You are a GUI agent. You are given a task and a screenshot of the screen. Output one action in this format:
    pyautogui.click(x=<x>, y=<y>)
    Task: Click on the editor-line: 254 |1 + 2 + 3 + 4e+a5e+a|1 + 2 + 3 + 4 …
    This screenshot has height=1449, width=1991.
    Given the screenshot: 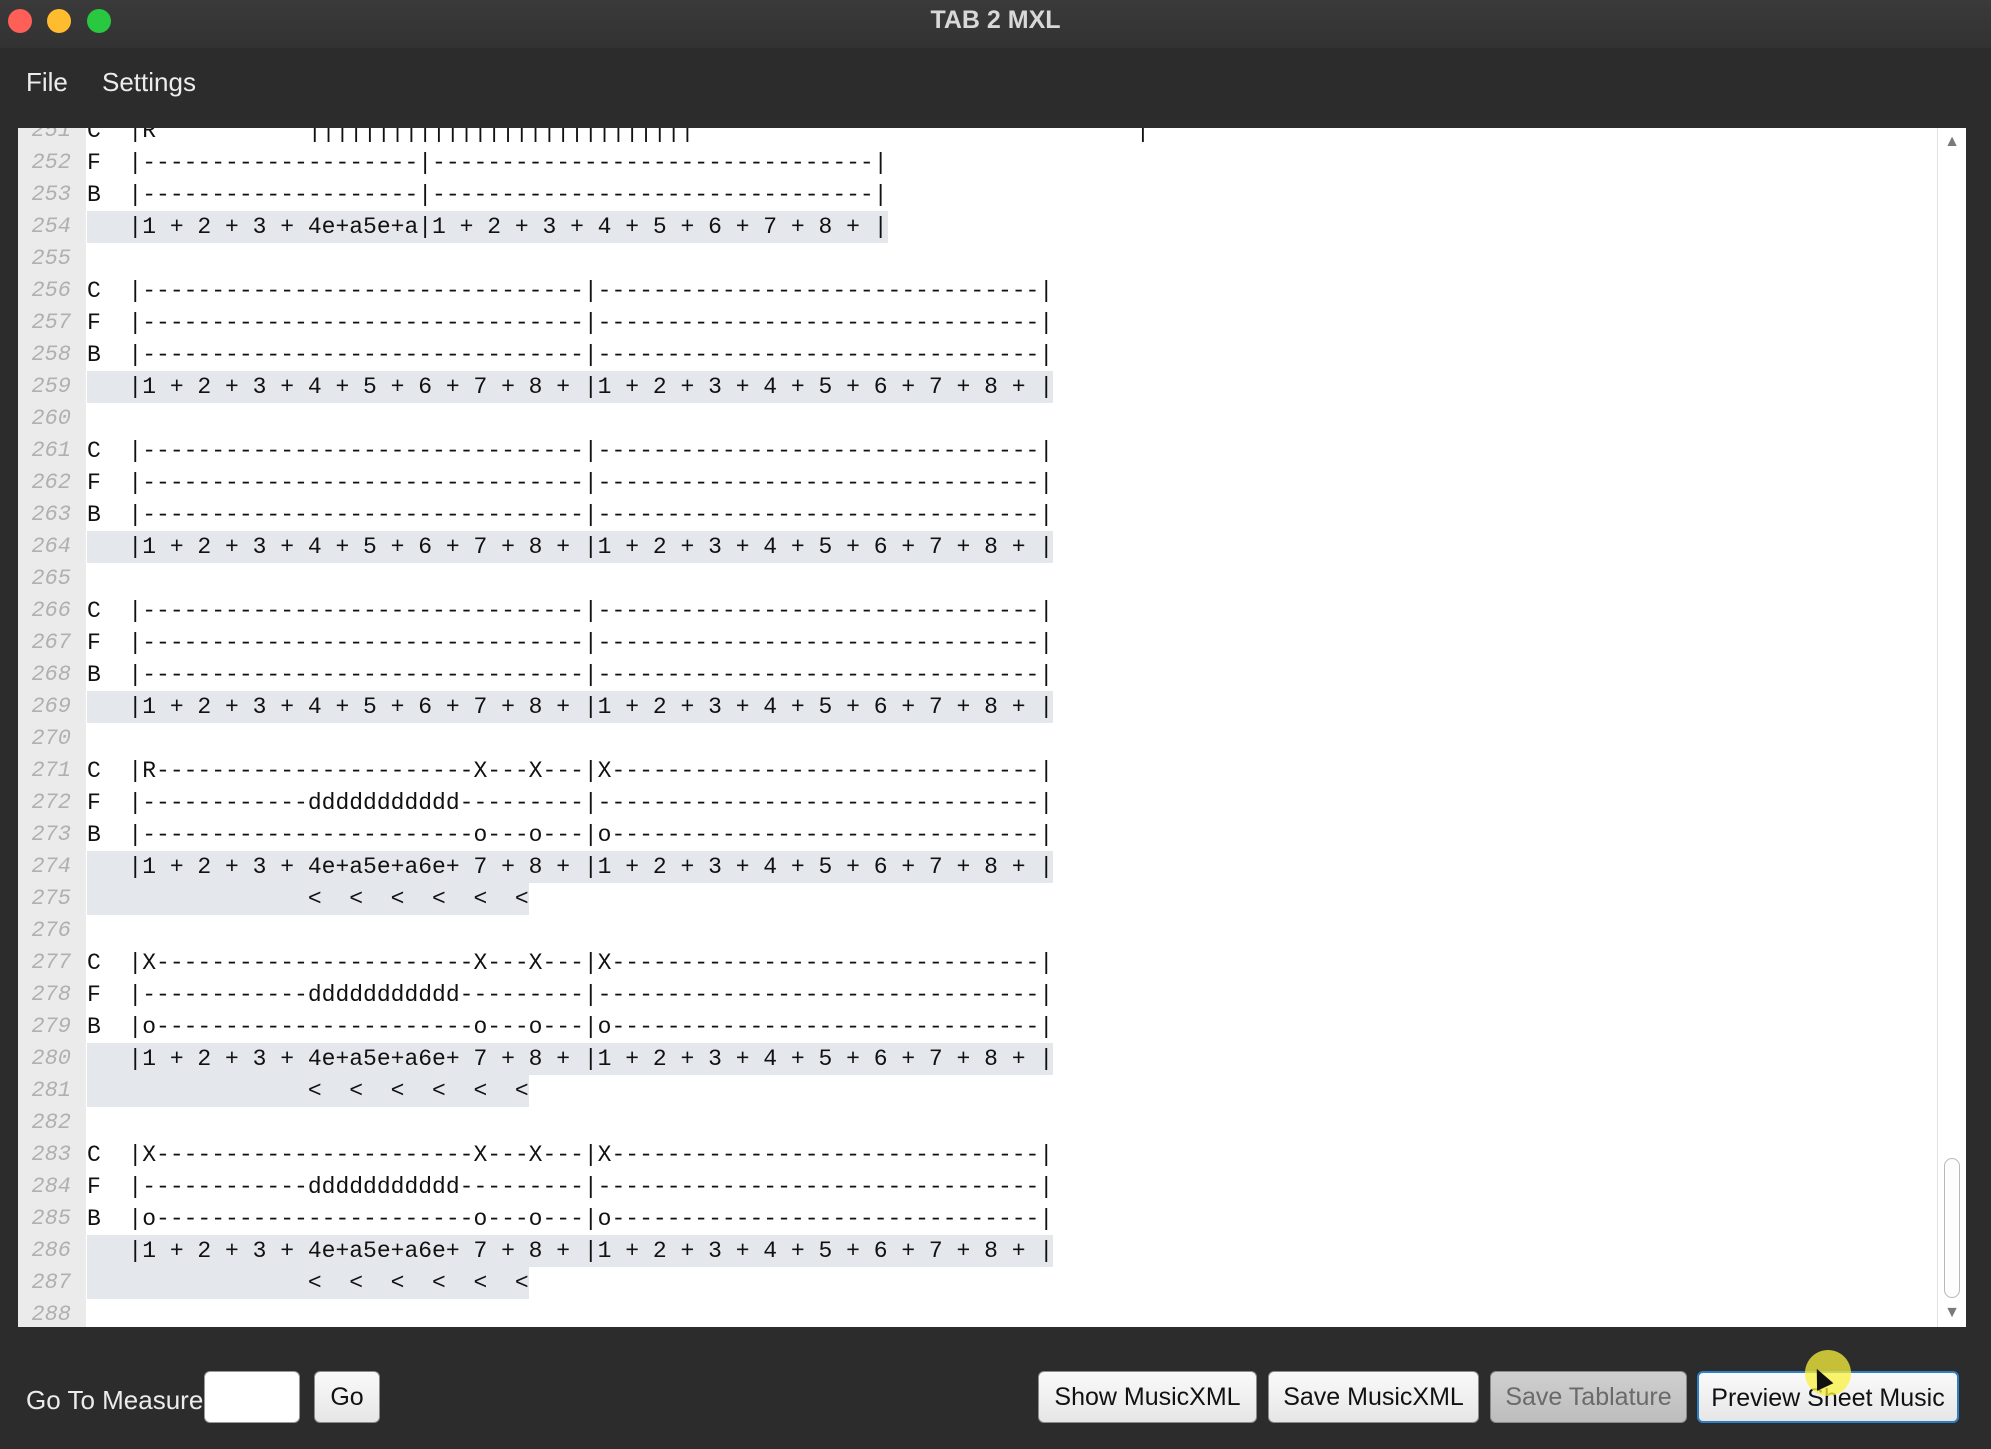 What is the action you would take?
    pyautogui.click(x=978, y=227)
    